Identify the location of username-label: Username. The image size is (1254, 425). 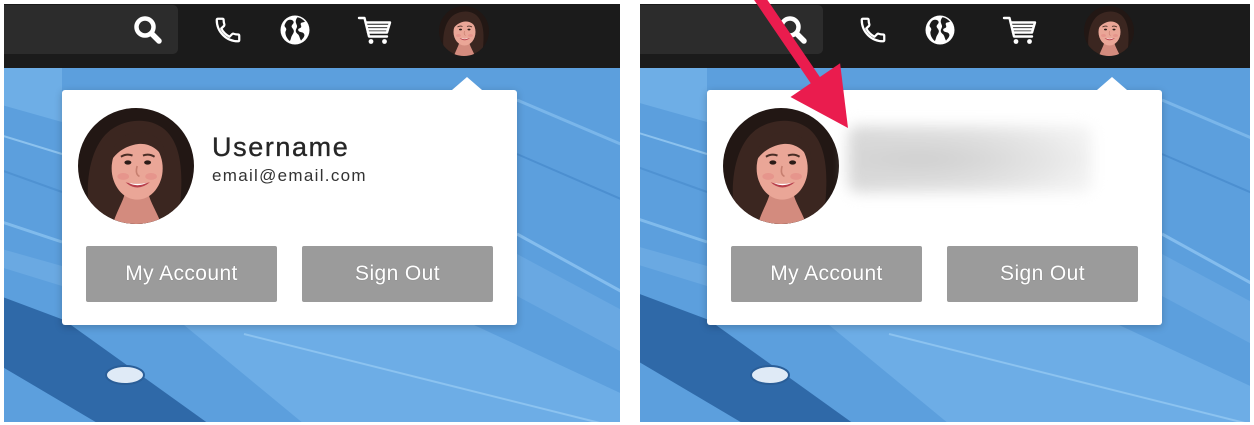
(281, 147).